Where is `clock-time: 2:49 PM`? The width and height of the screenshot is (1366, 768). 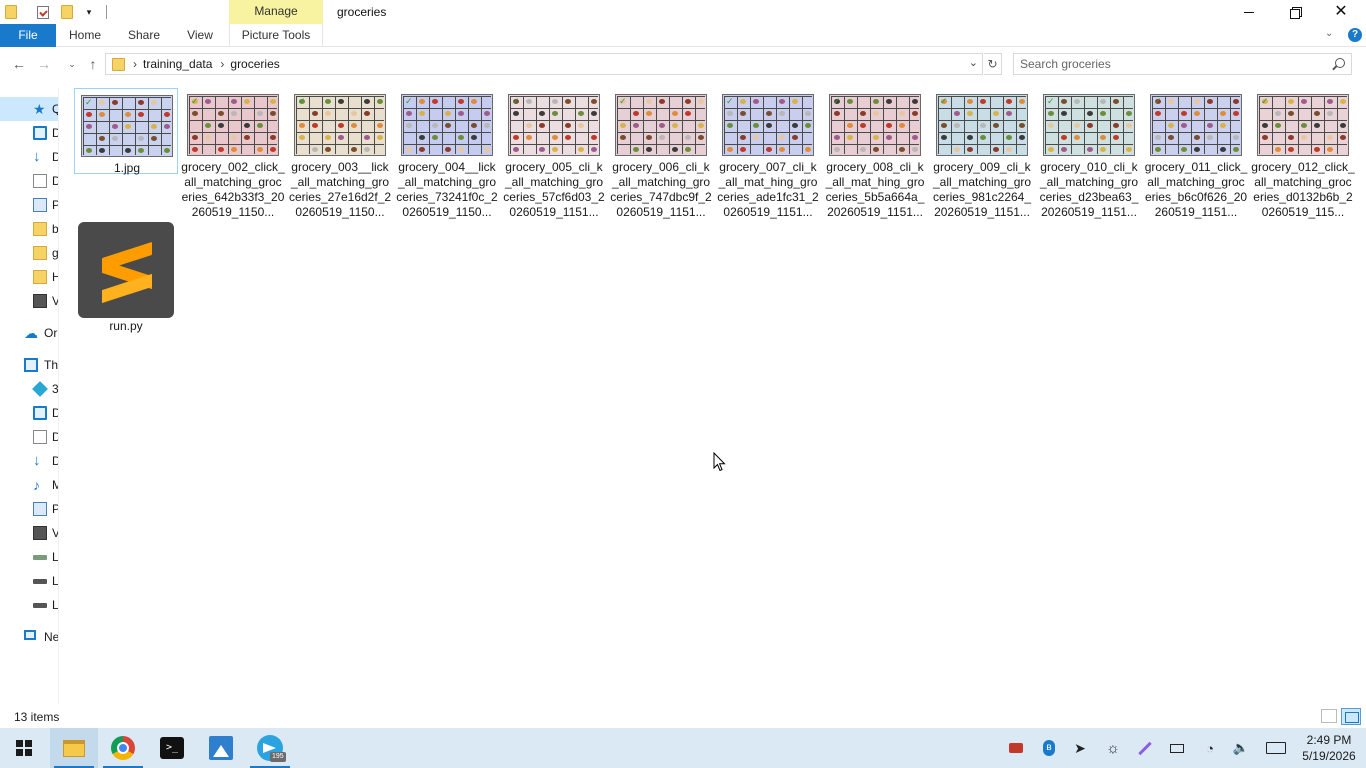
clock-time: 2:49 PM is located at coordinates (1329, 740).